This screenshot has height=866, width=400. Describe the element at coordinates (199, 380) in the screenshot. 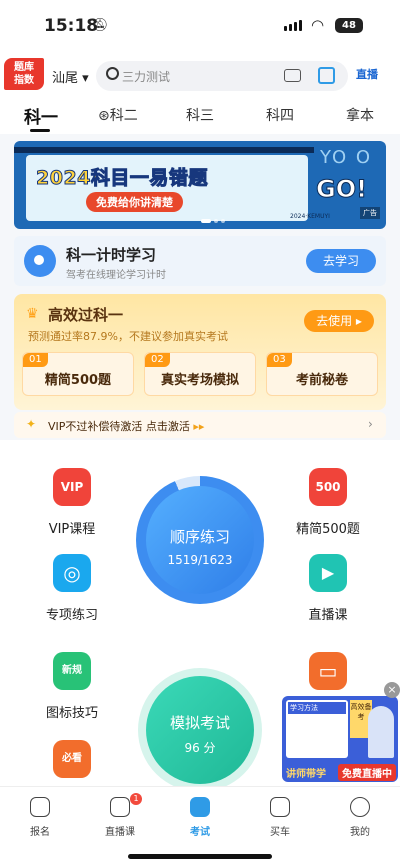

I see `vip-item-label: 真实考场模拟` at that location.